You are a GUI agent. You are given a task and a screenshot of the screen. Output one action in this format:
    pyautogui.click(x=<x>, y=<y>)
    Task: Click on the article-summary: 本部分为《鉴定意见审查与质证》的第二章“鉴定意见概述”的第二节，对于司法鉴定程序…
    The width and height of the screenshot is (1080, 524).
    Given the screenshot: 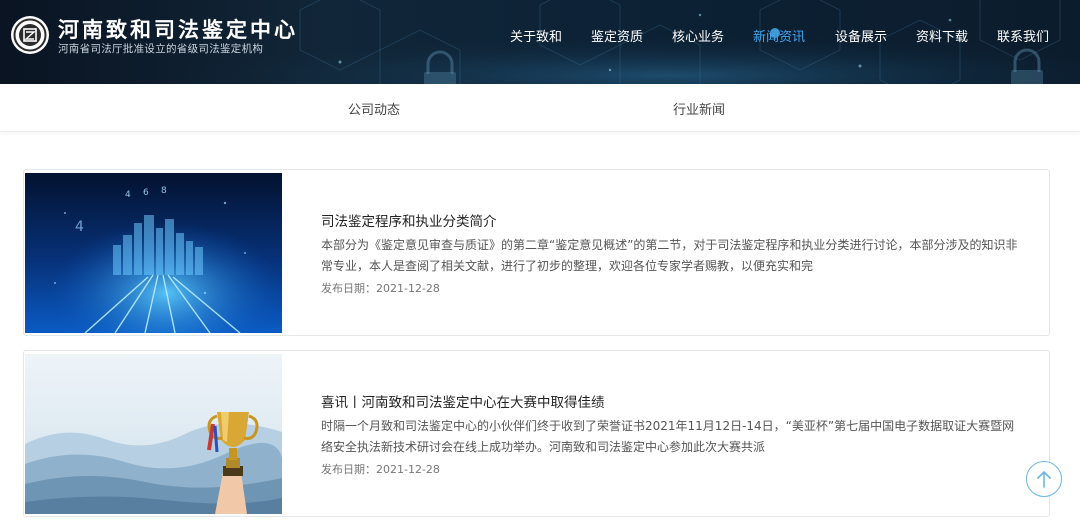 What is the action you would take?
    pyautogui.click(x=669, y=255)
    